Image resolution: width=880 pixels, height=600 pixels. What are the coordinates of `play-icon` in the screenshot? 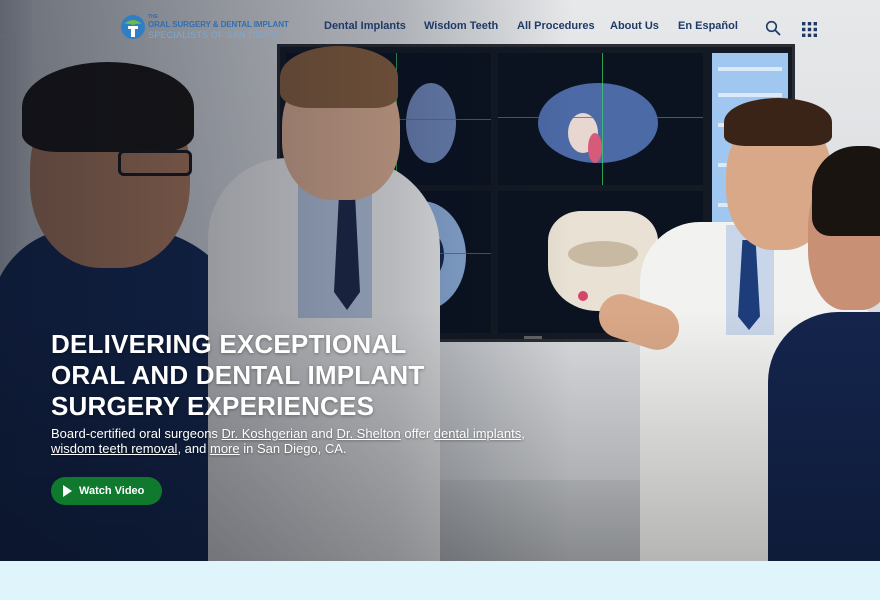 It's located at (67, 491).